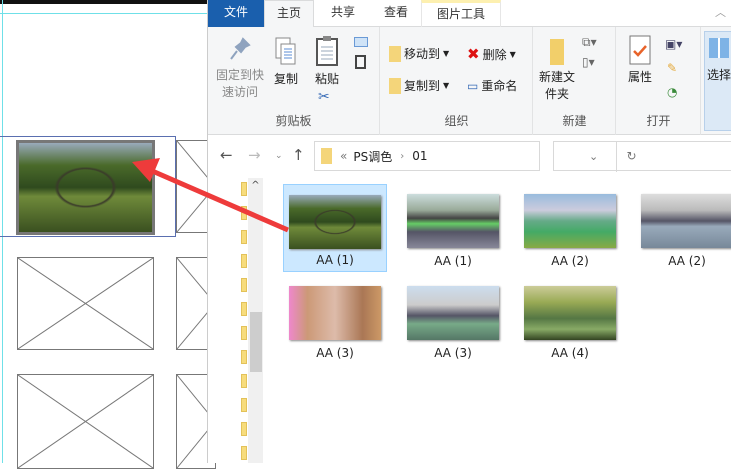 The width and height of the screenshot is (731, 469). I want to click on red-arrow, so click(210, 195).